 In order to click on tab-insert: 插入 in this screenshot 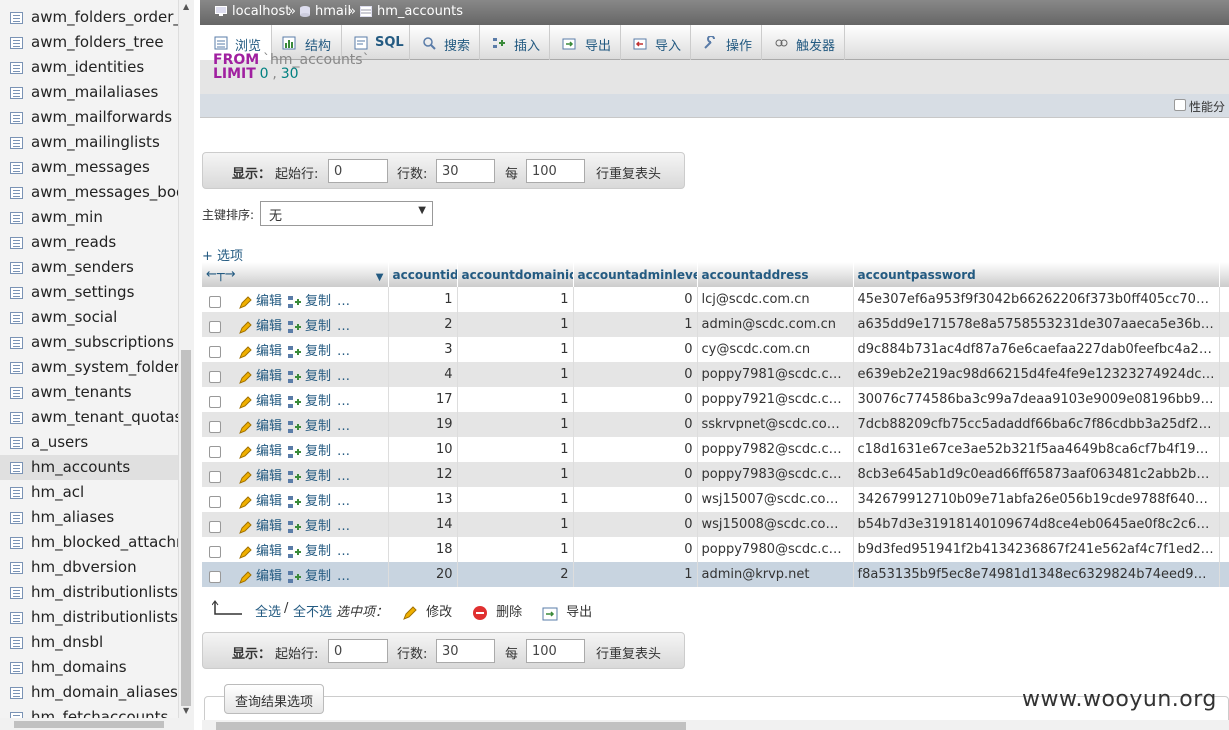, I will do `click(515, 42)`.